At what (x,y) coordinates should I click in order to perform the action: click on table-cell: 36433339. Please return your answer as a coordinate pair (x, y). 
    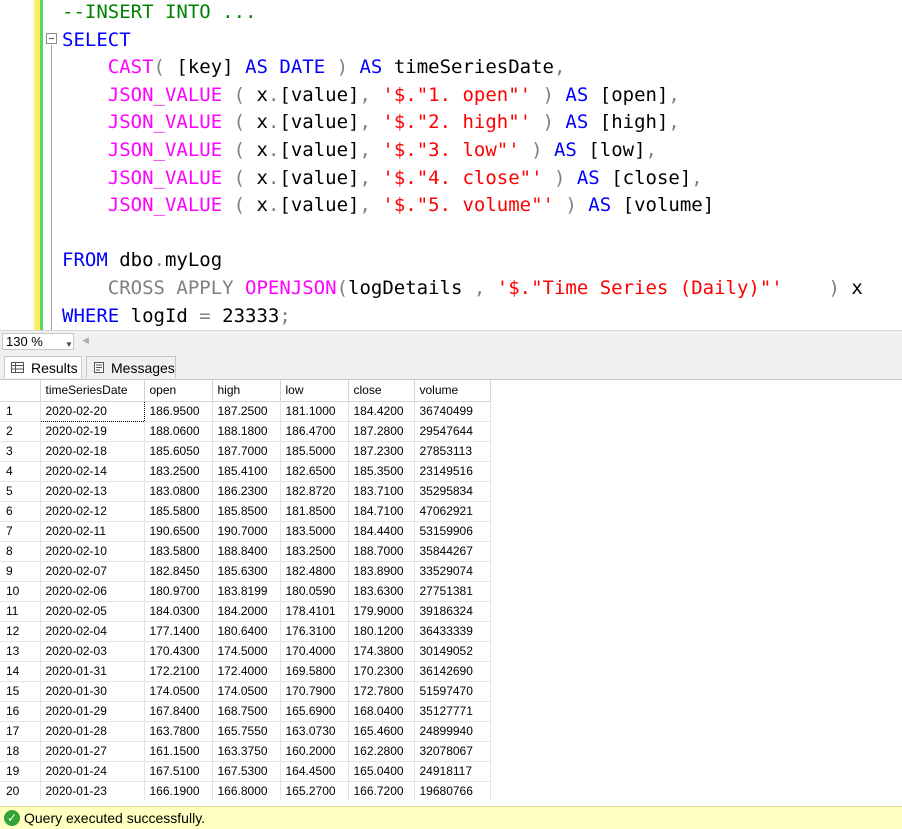
    Looking at the image, I should click on (452, 631).